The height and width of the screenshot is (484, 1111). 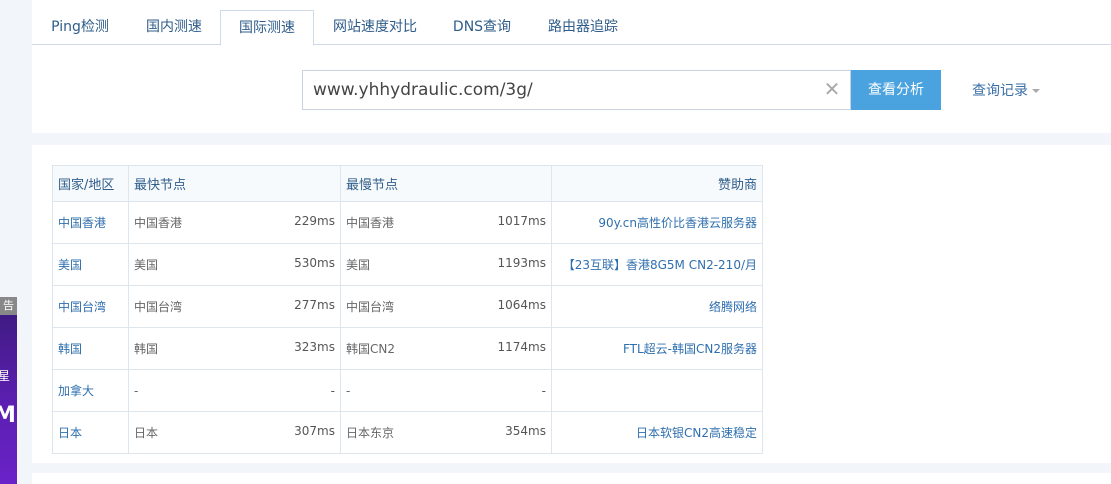 I want to click on sponsor-link: 络腾网络, so click(x=657, y=306).